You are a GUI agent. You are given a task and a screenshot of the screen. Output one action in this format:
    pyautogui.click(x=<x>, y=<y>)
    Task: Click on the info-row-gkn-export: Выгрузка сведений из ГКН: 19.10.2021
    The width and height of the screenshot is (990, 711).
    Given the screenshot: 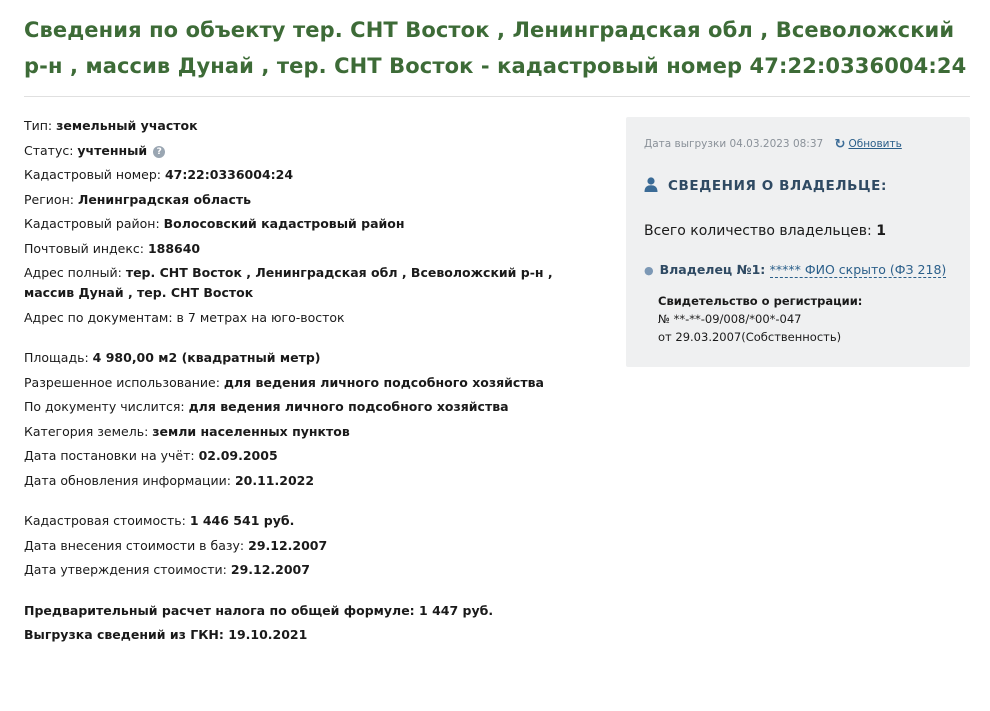 What is the action you would take?
    pyautogui.click(x=311, y=635)
    